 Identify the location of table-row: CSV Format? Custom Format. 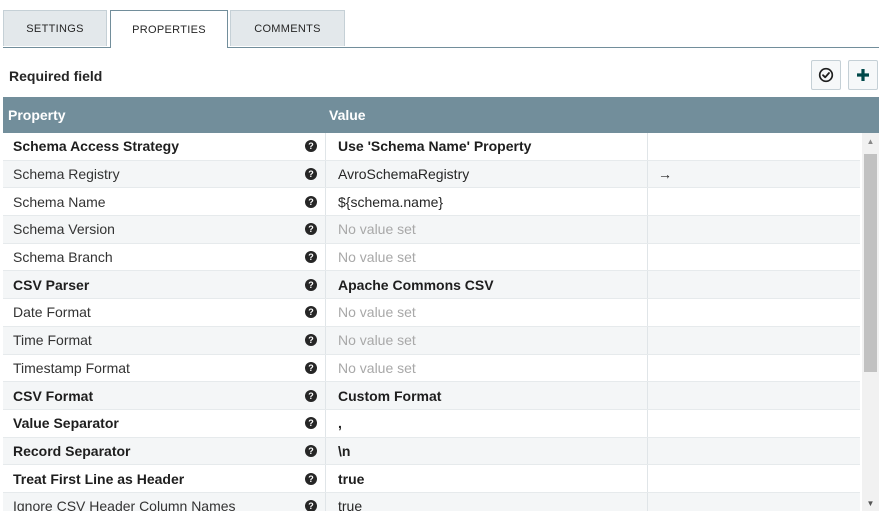
(431, 396).